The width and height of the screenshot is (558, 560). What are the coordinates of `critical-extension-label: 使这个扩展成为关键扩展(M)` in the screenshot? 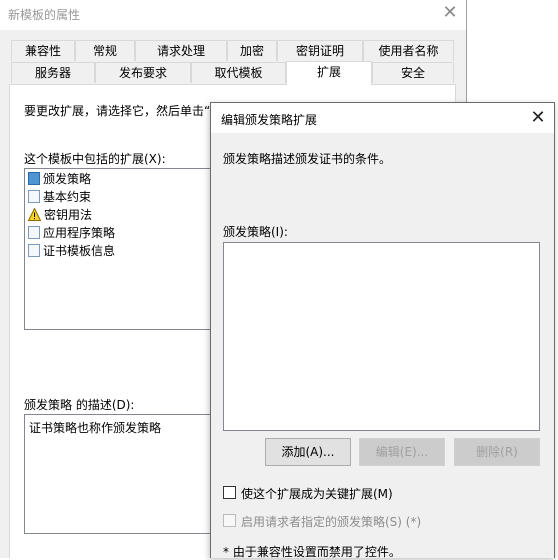 It's located at (317, 494).